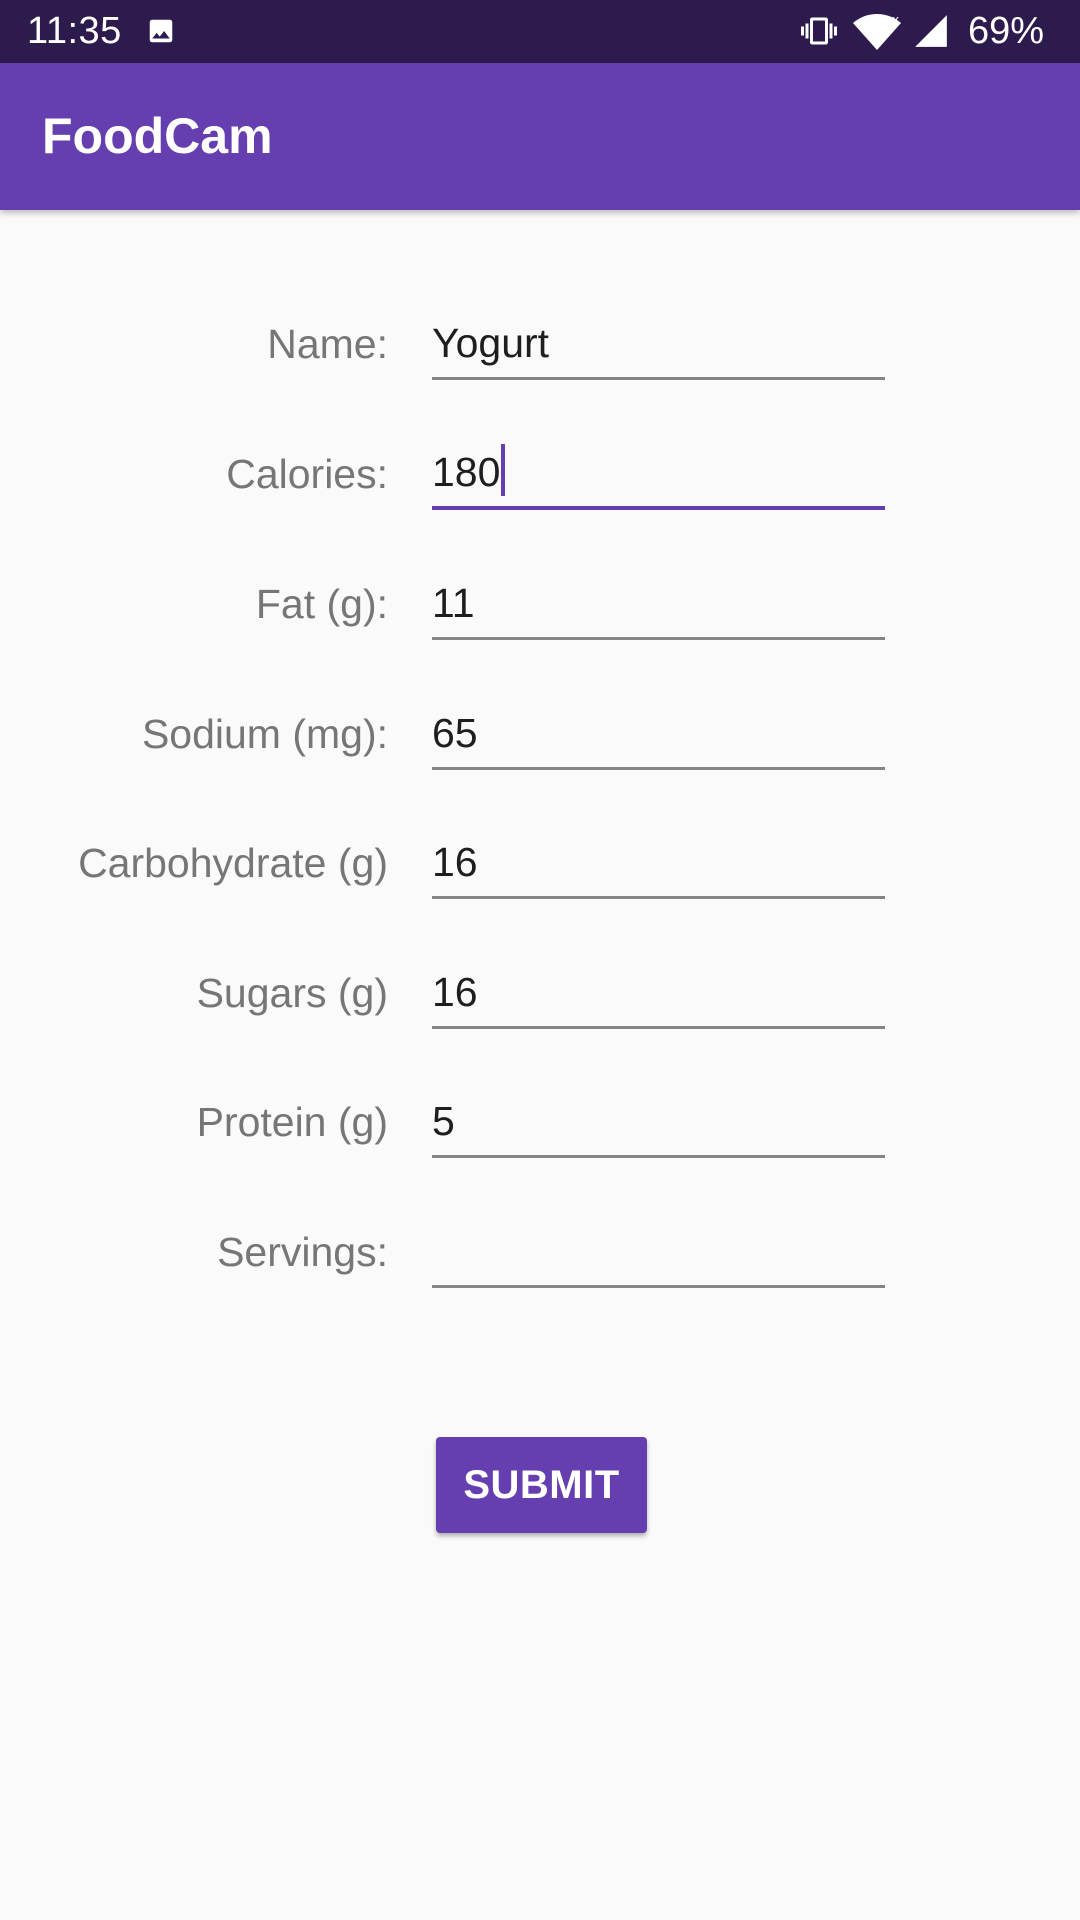 Image resolution: width=1080 pixels, height=1920 pixels. Describe the element at coordinates (455, 992) in the screenshot. I see `sugars-value: 16` at that location.